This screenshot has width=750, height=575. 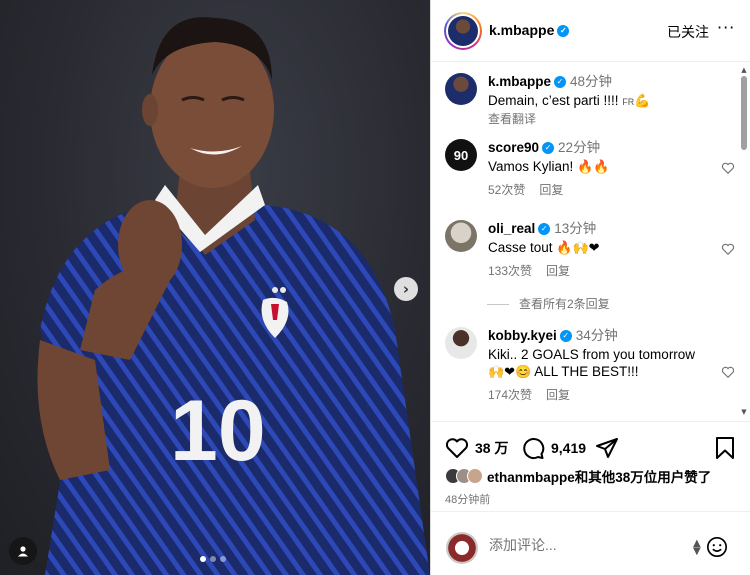 I want to click on comment-username: oli_real, so click(x=511, y=228).